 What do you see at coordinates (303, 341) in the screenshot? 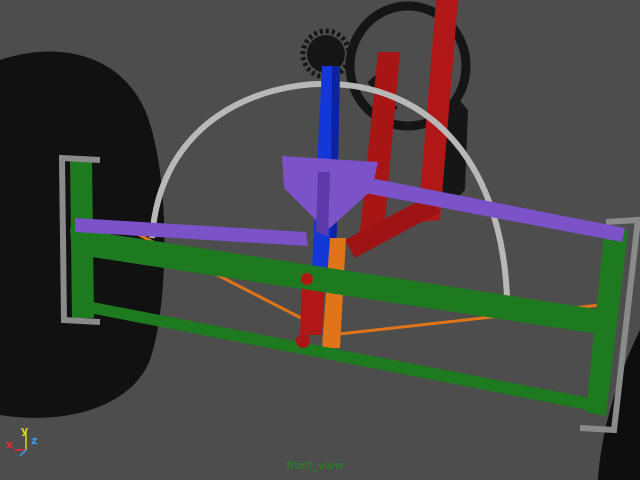
I see `lower-joint` at bounding box center [303, 341].